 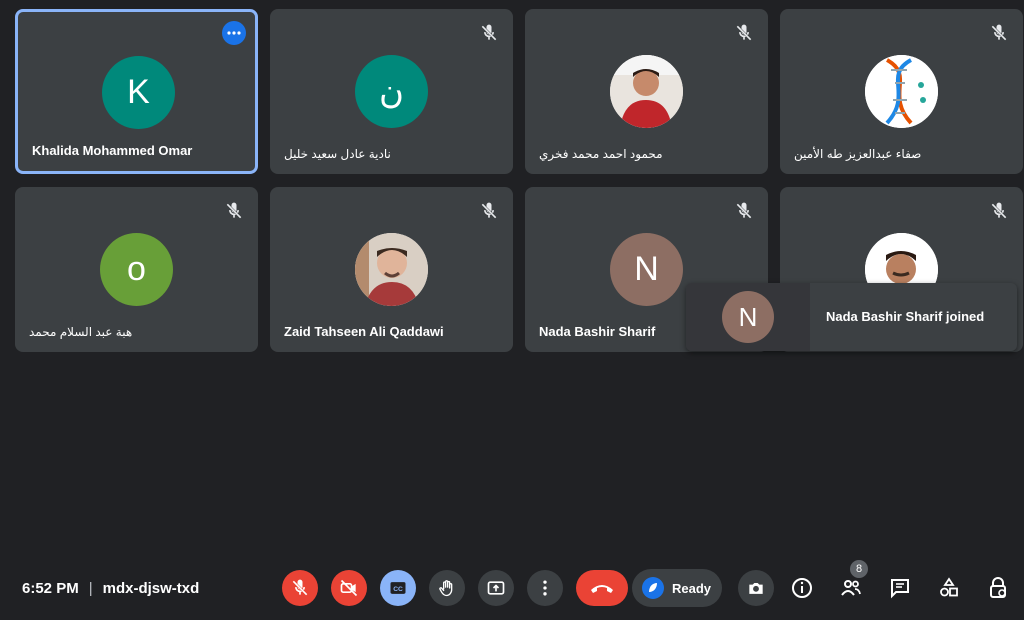 What do you see at coordinates (998, 588) in the screenshot?
I see `host-controls-icon` at bounding box center [998, 588].